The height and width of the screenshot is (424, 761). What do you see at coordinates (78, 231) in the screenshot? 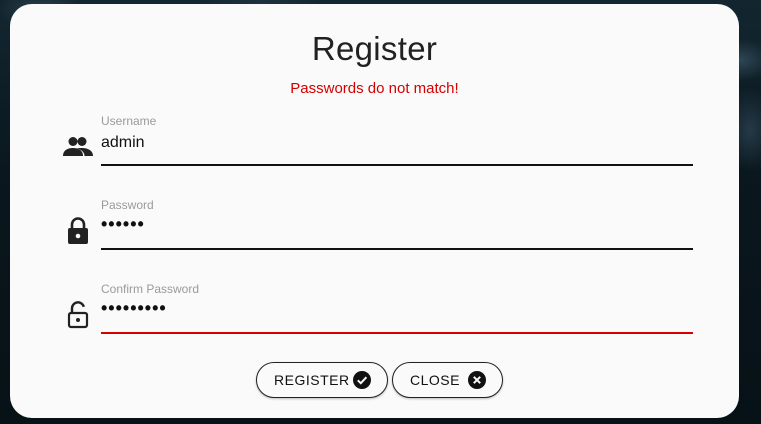
I see `lock-icon` at bounding box center [78, 231].